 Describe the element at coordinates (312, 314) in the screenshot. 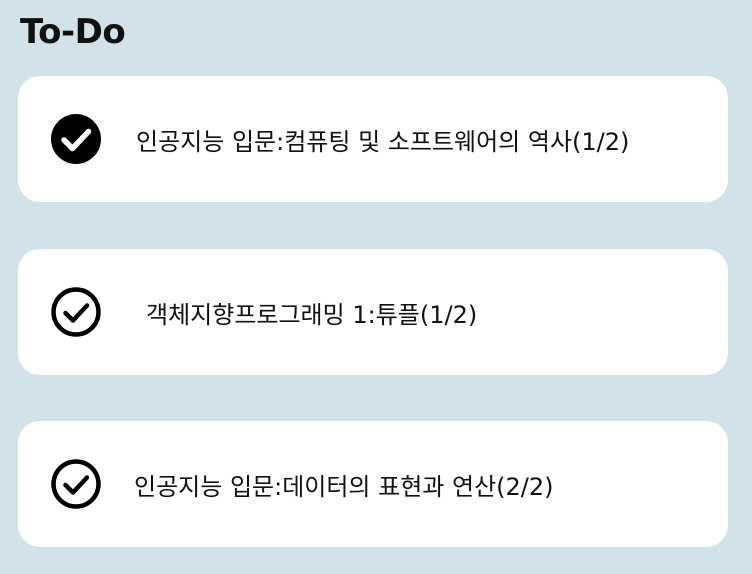

I see `todo-label: 객체지향프로그래밍 1:튜플(1/2)` at that location.